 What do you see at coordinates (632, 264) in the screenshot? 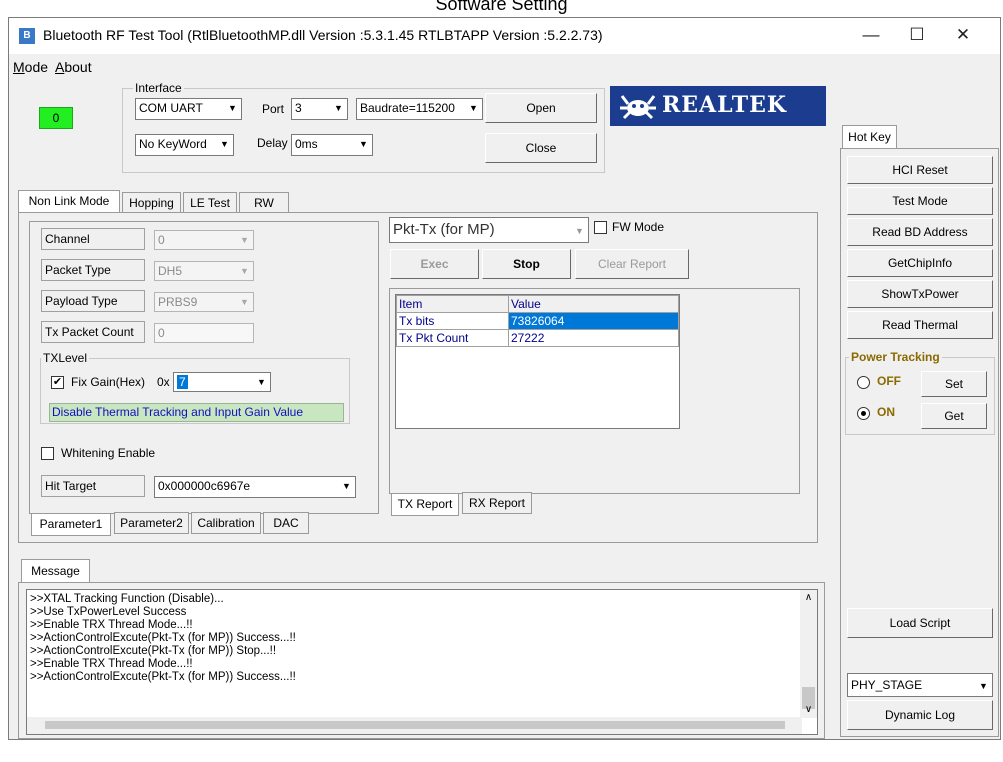
I see `clear-report-button: Clear Report` at bounding box center [632, 264].